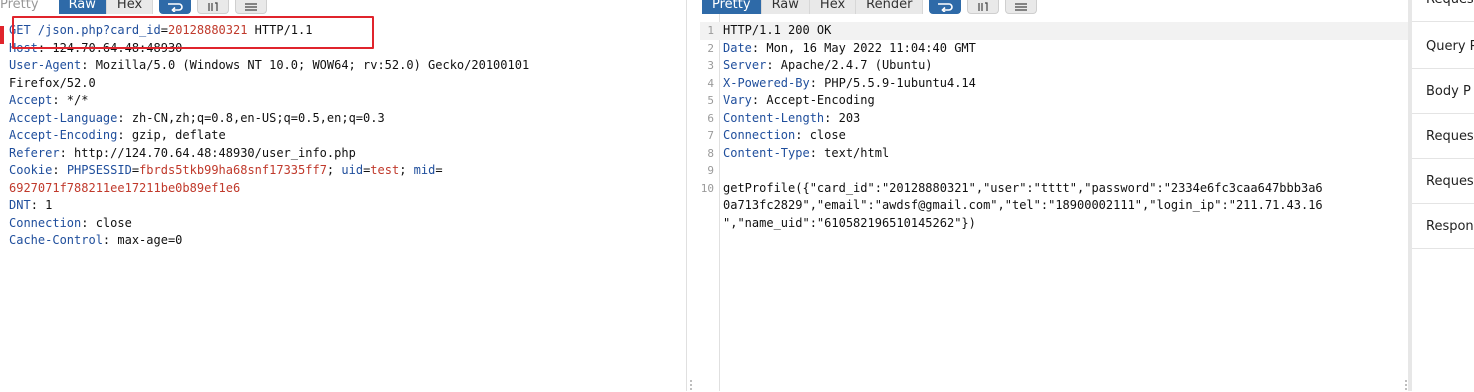  Describe the element at coordinates (737, 100) in the screenshot. I see `code-token: Vary` at that location.